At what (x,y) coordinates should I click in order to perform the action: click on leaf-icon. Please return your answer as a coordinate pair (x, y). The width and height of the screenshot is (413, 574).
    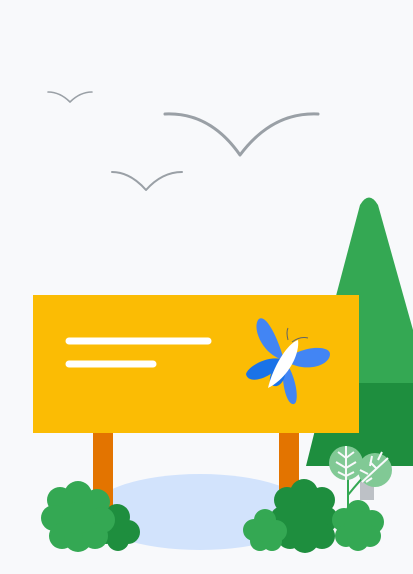
    Looking at the image, I should click on (346, 463).